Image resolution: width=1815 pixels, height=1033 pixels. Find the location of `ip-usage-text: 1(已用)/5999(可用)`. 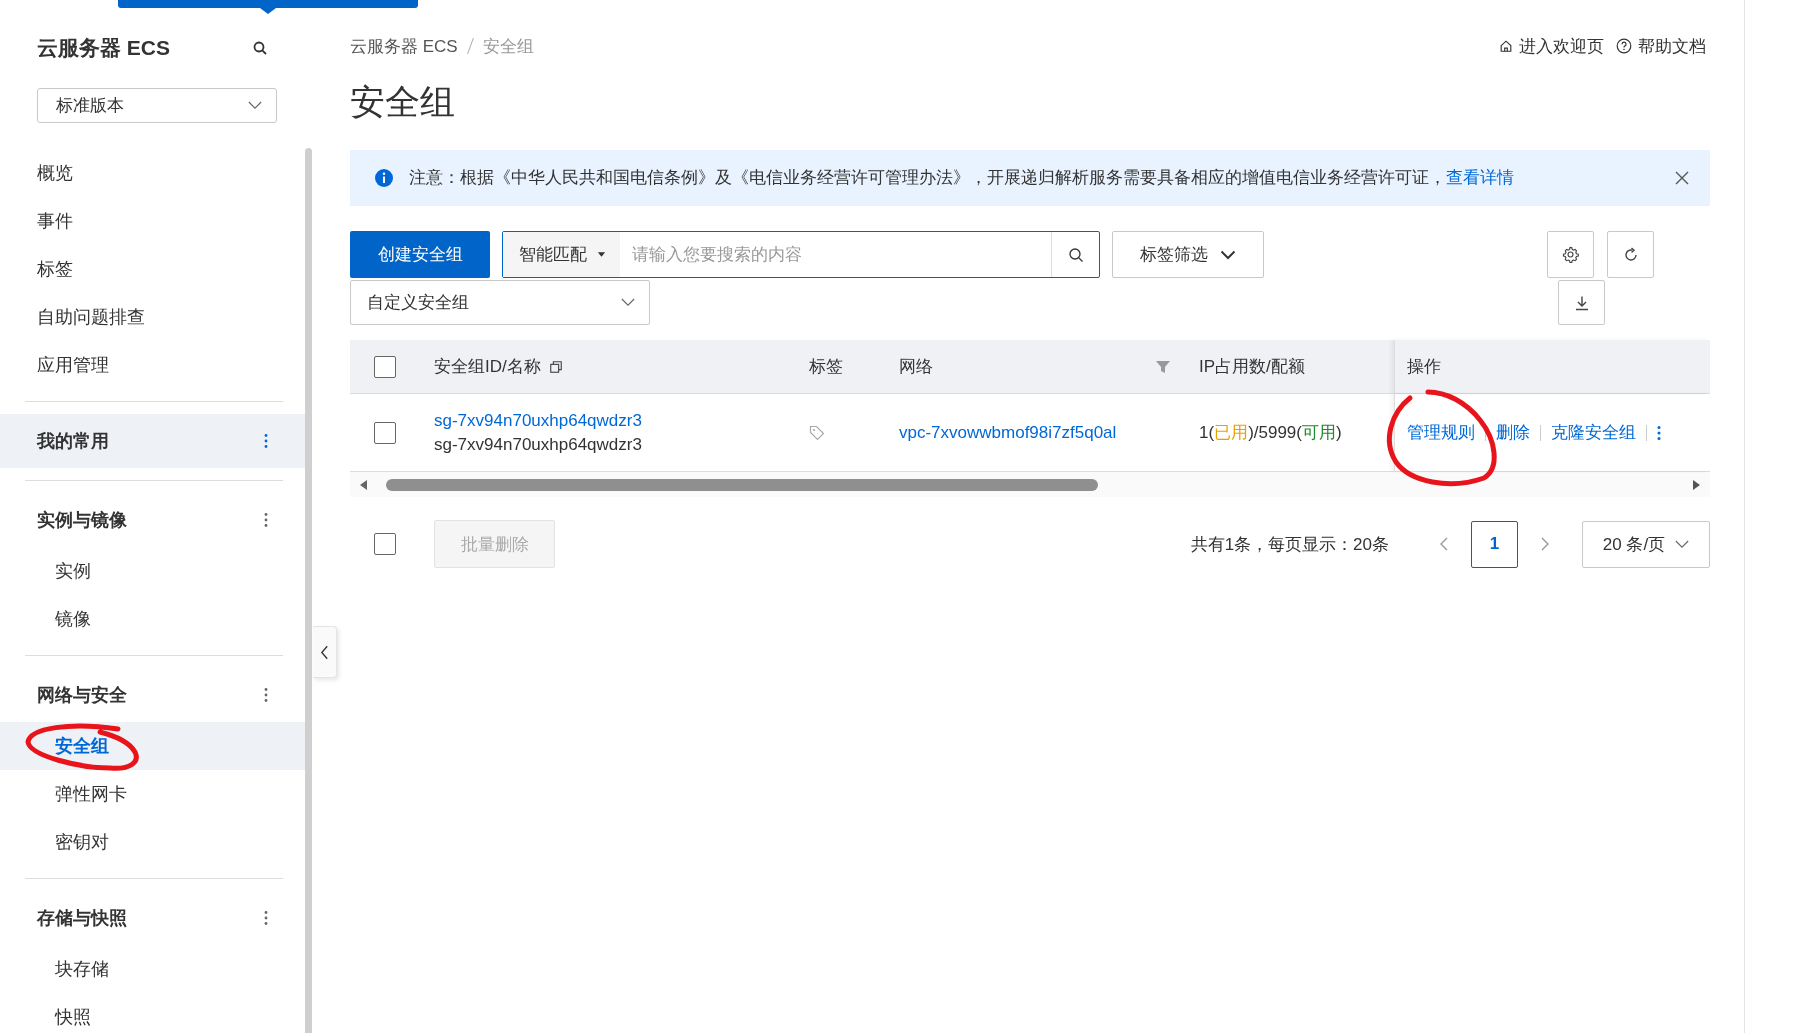

ip-usage-text: 1(已用)/5999(可用) is located at coordinates (1270, 433).